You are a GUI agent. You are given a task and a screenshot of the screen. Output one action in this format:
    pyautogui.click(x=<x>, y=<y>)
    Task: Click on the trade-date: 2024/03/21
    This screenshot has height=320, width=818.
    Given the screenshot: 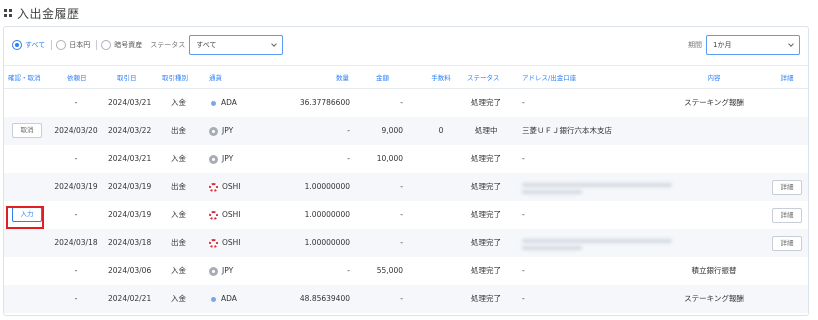 What is the action you would take?
    pyautogui.click(x=130, y=158)
    